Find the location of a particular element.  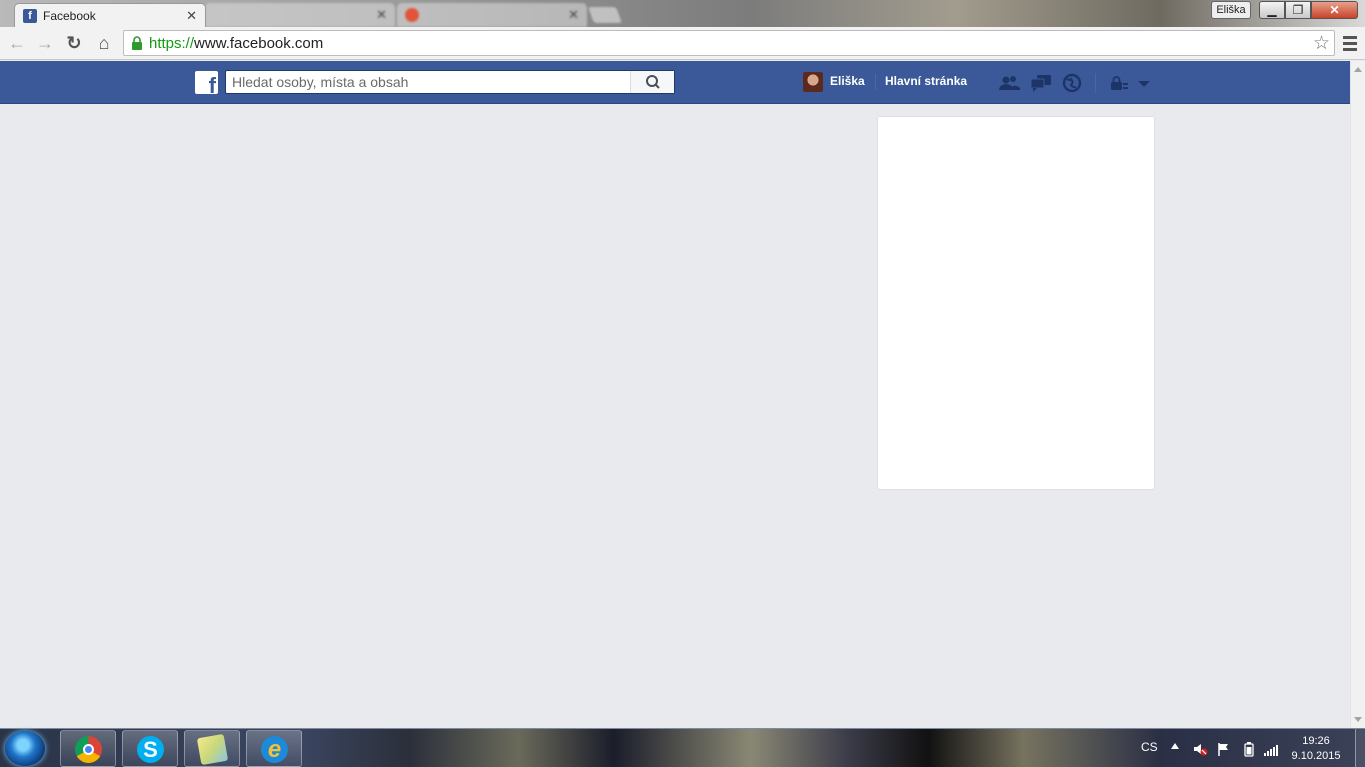

close-window-button: ✕ is located at coordinates (1334, 10).